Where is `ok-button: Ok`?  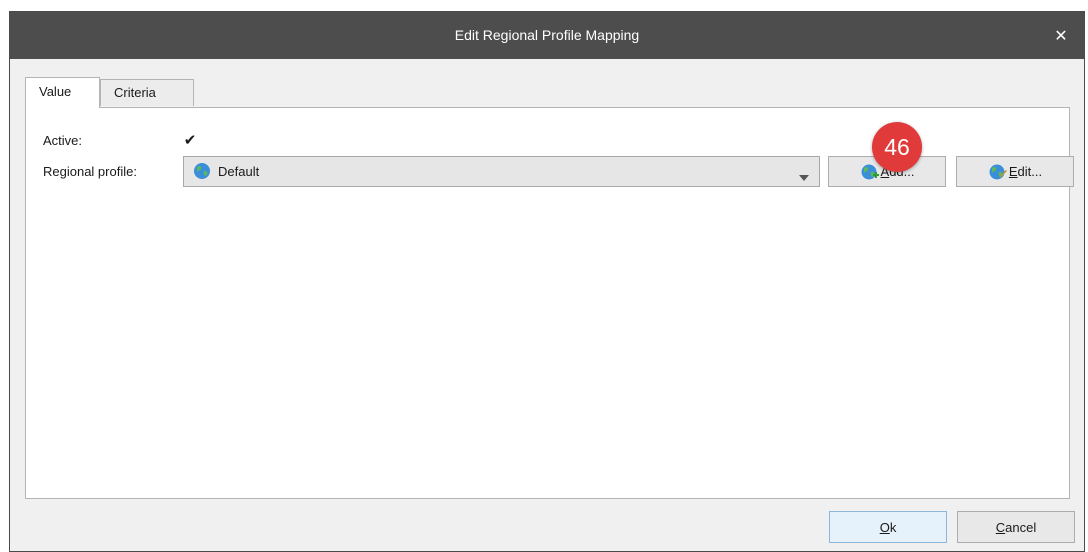 ok-button: Ok is located at coordinates (888, 527).